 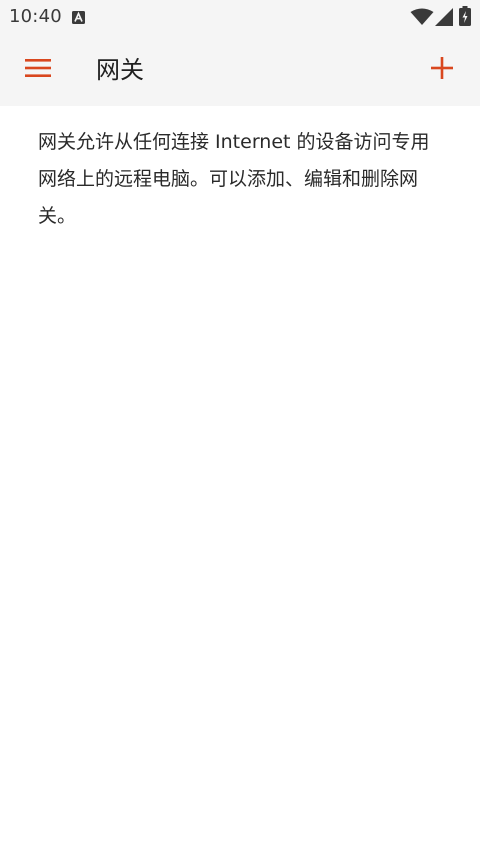 What do you see at coordinates (465, 16) in the screenshot?
I see `battery-icon` at bounding box center [465, 16].